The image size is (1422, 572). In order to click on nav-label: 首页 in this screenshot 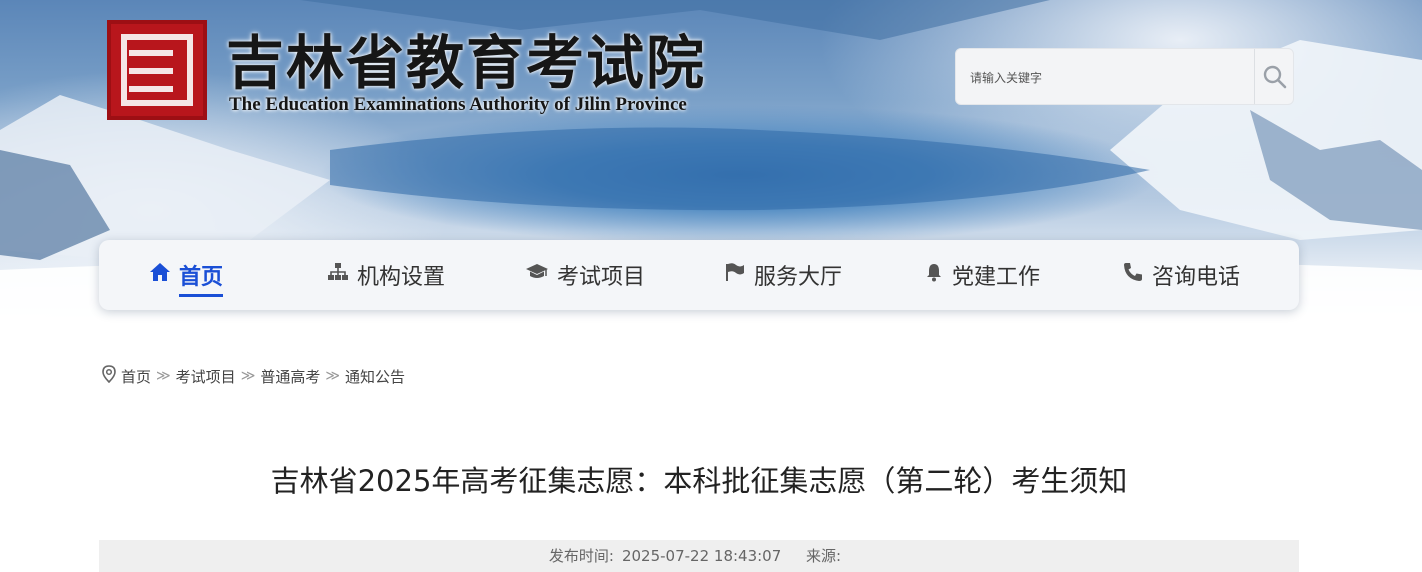, I will do `click(201, 277)`.